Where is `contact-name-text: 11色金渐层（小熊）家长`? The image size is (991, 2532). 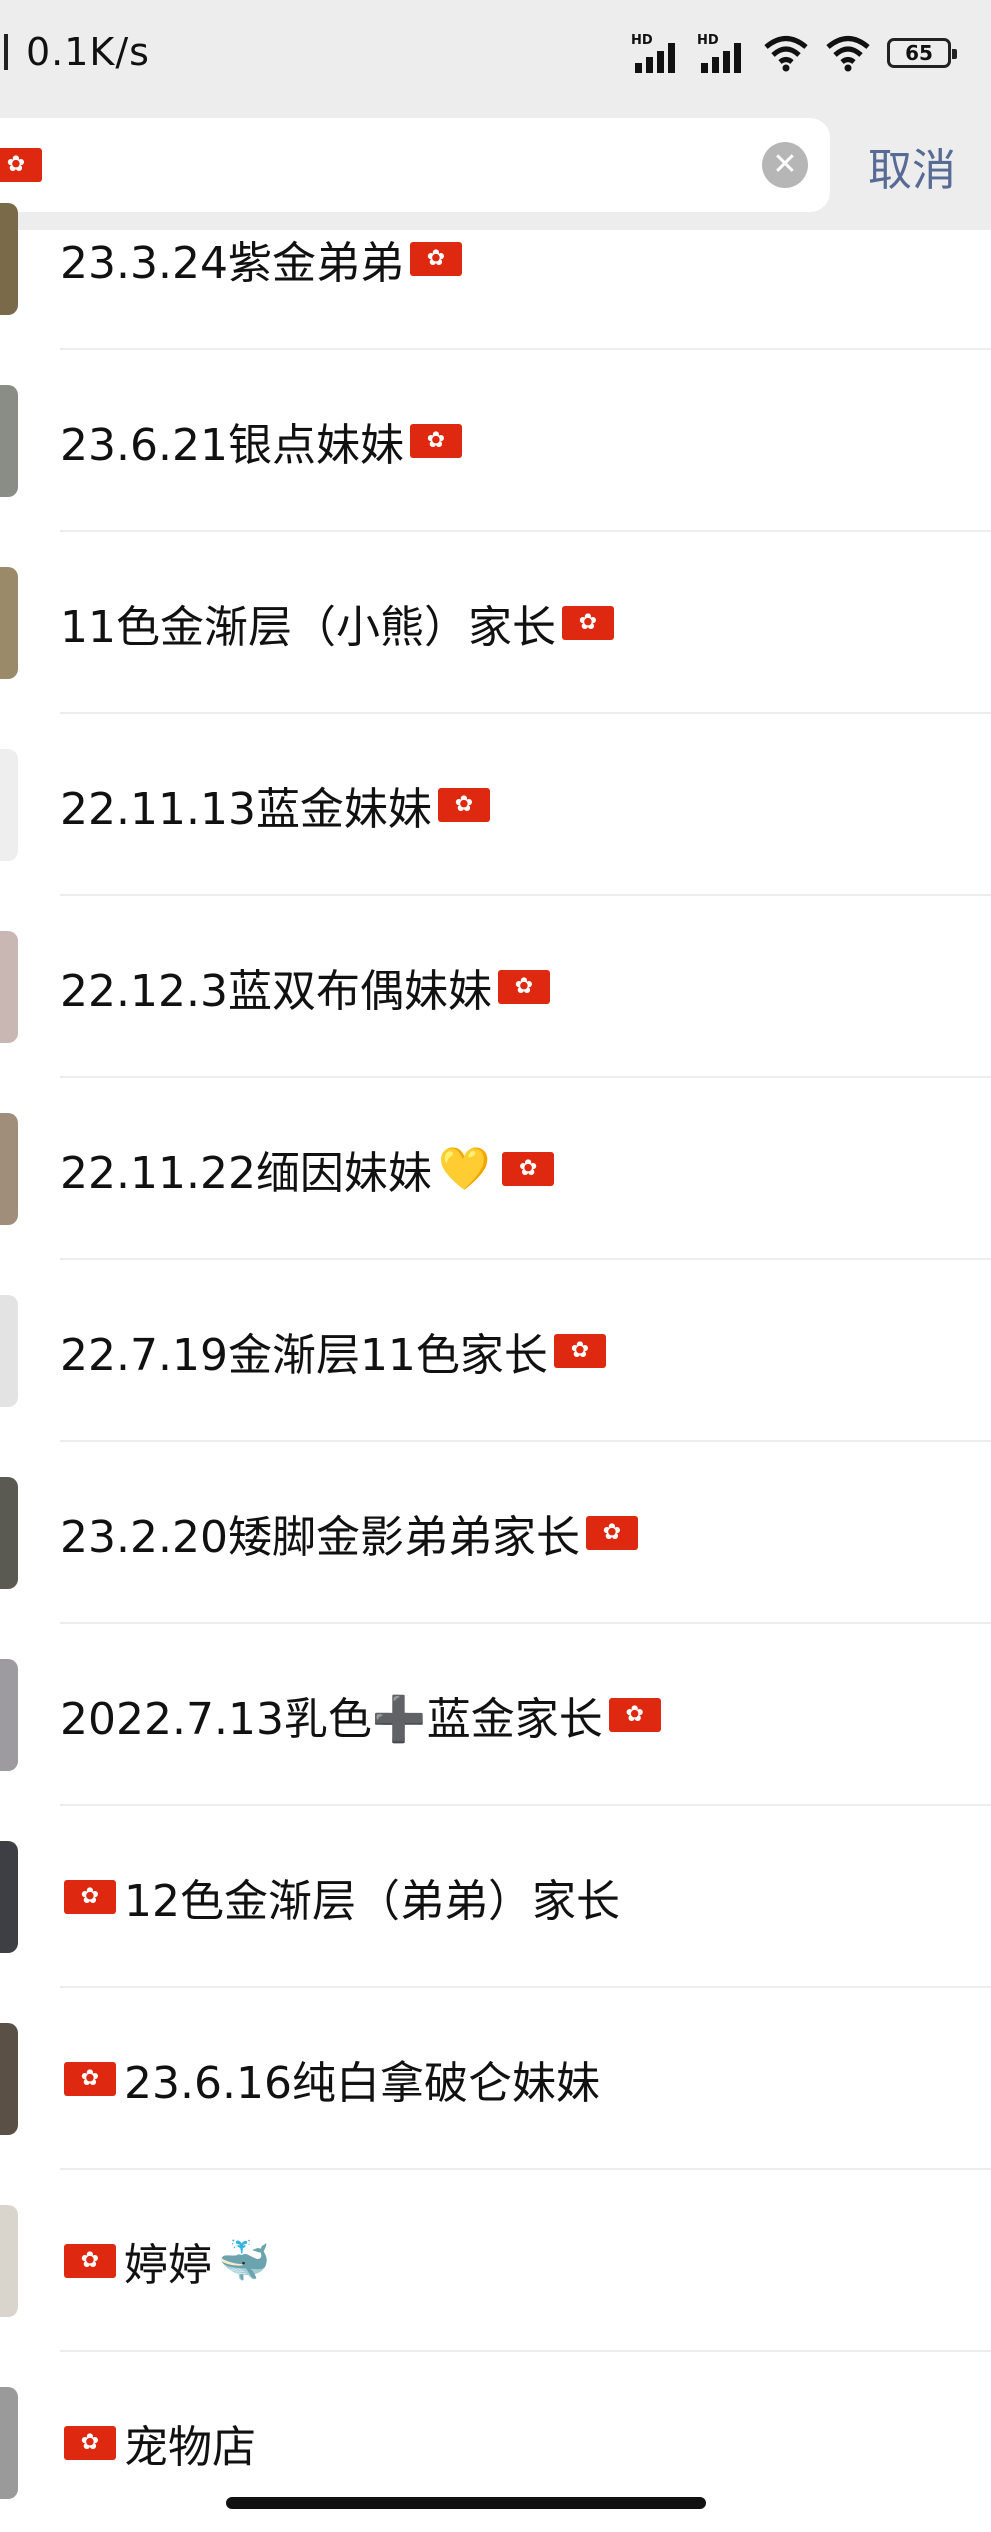 contact-name-text: 11色金渐层（小熊）家长 is located at coordinates (308, 627).